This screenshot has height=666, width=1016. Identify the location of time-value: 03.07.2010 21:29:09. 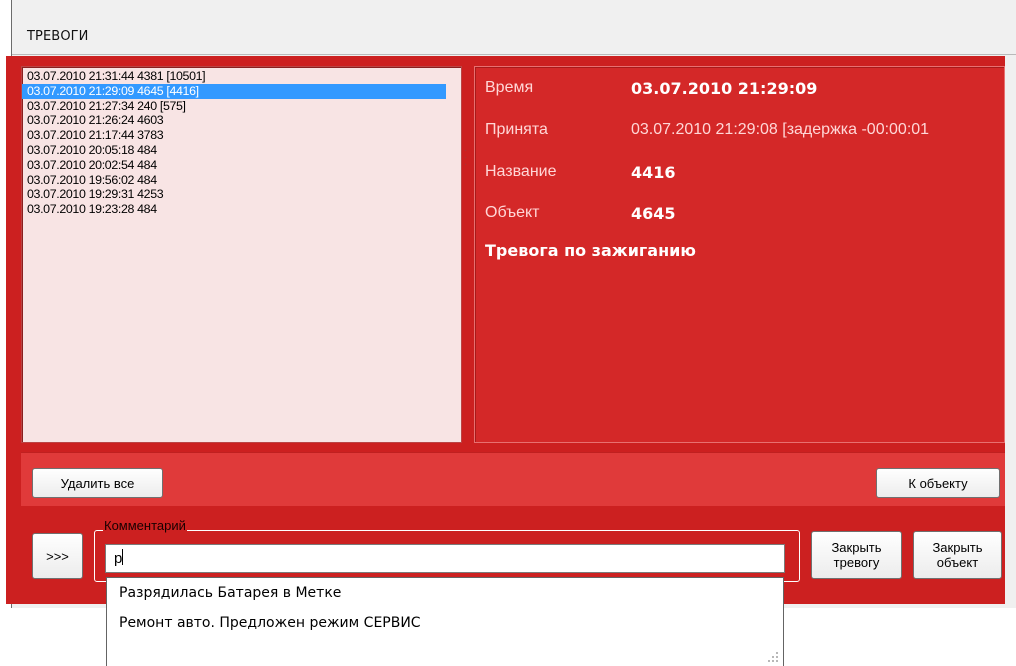
(724, 88).